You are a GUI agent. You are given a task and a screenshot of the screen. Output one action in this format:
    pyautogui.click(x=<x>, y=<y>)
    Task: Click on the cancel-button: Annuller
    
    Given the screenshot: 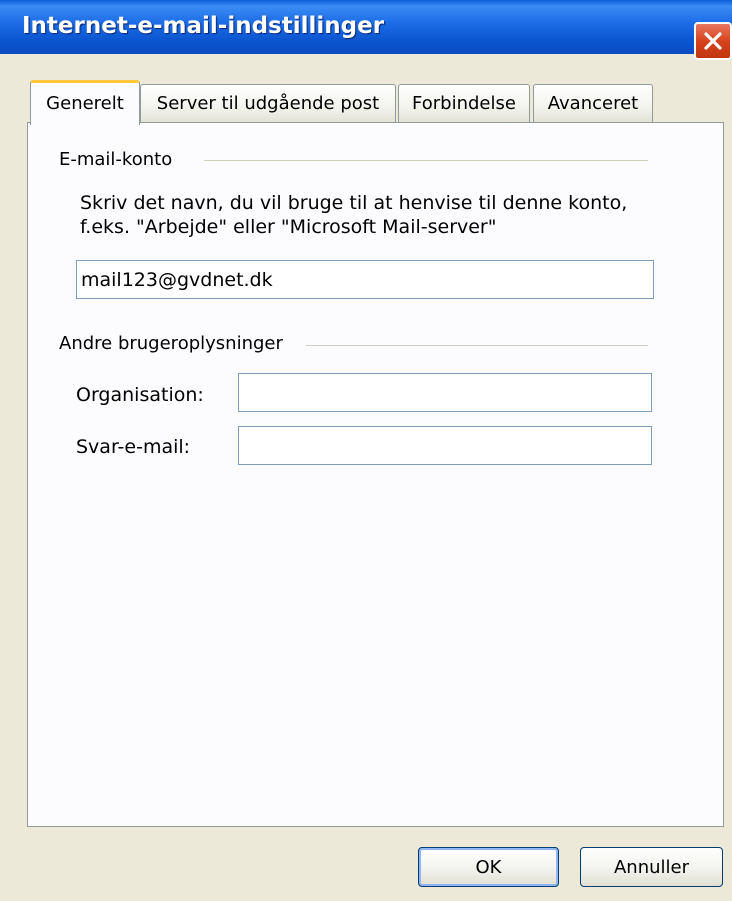 What is the action you would take?
    pyautogui.click(x=651, y=867)
    